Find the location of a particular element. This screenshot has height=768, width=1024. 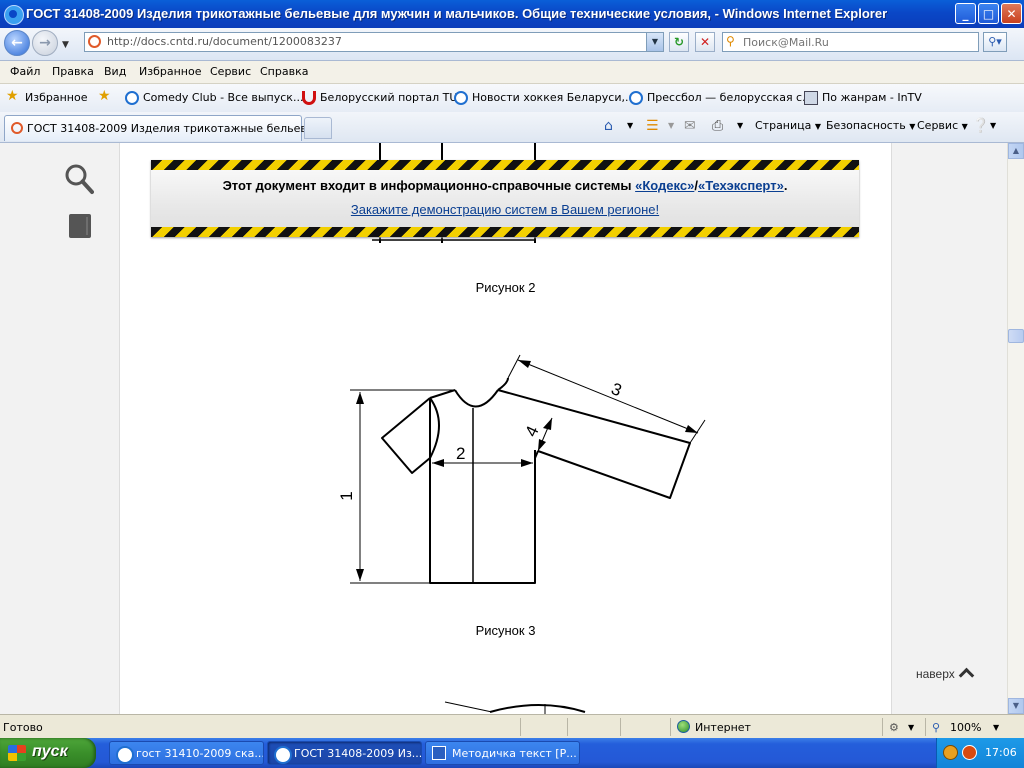

zoom-level: 100% is located at coordinates (965, 727).